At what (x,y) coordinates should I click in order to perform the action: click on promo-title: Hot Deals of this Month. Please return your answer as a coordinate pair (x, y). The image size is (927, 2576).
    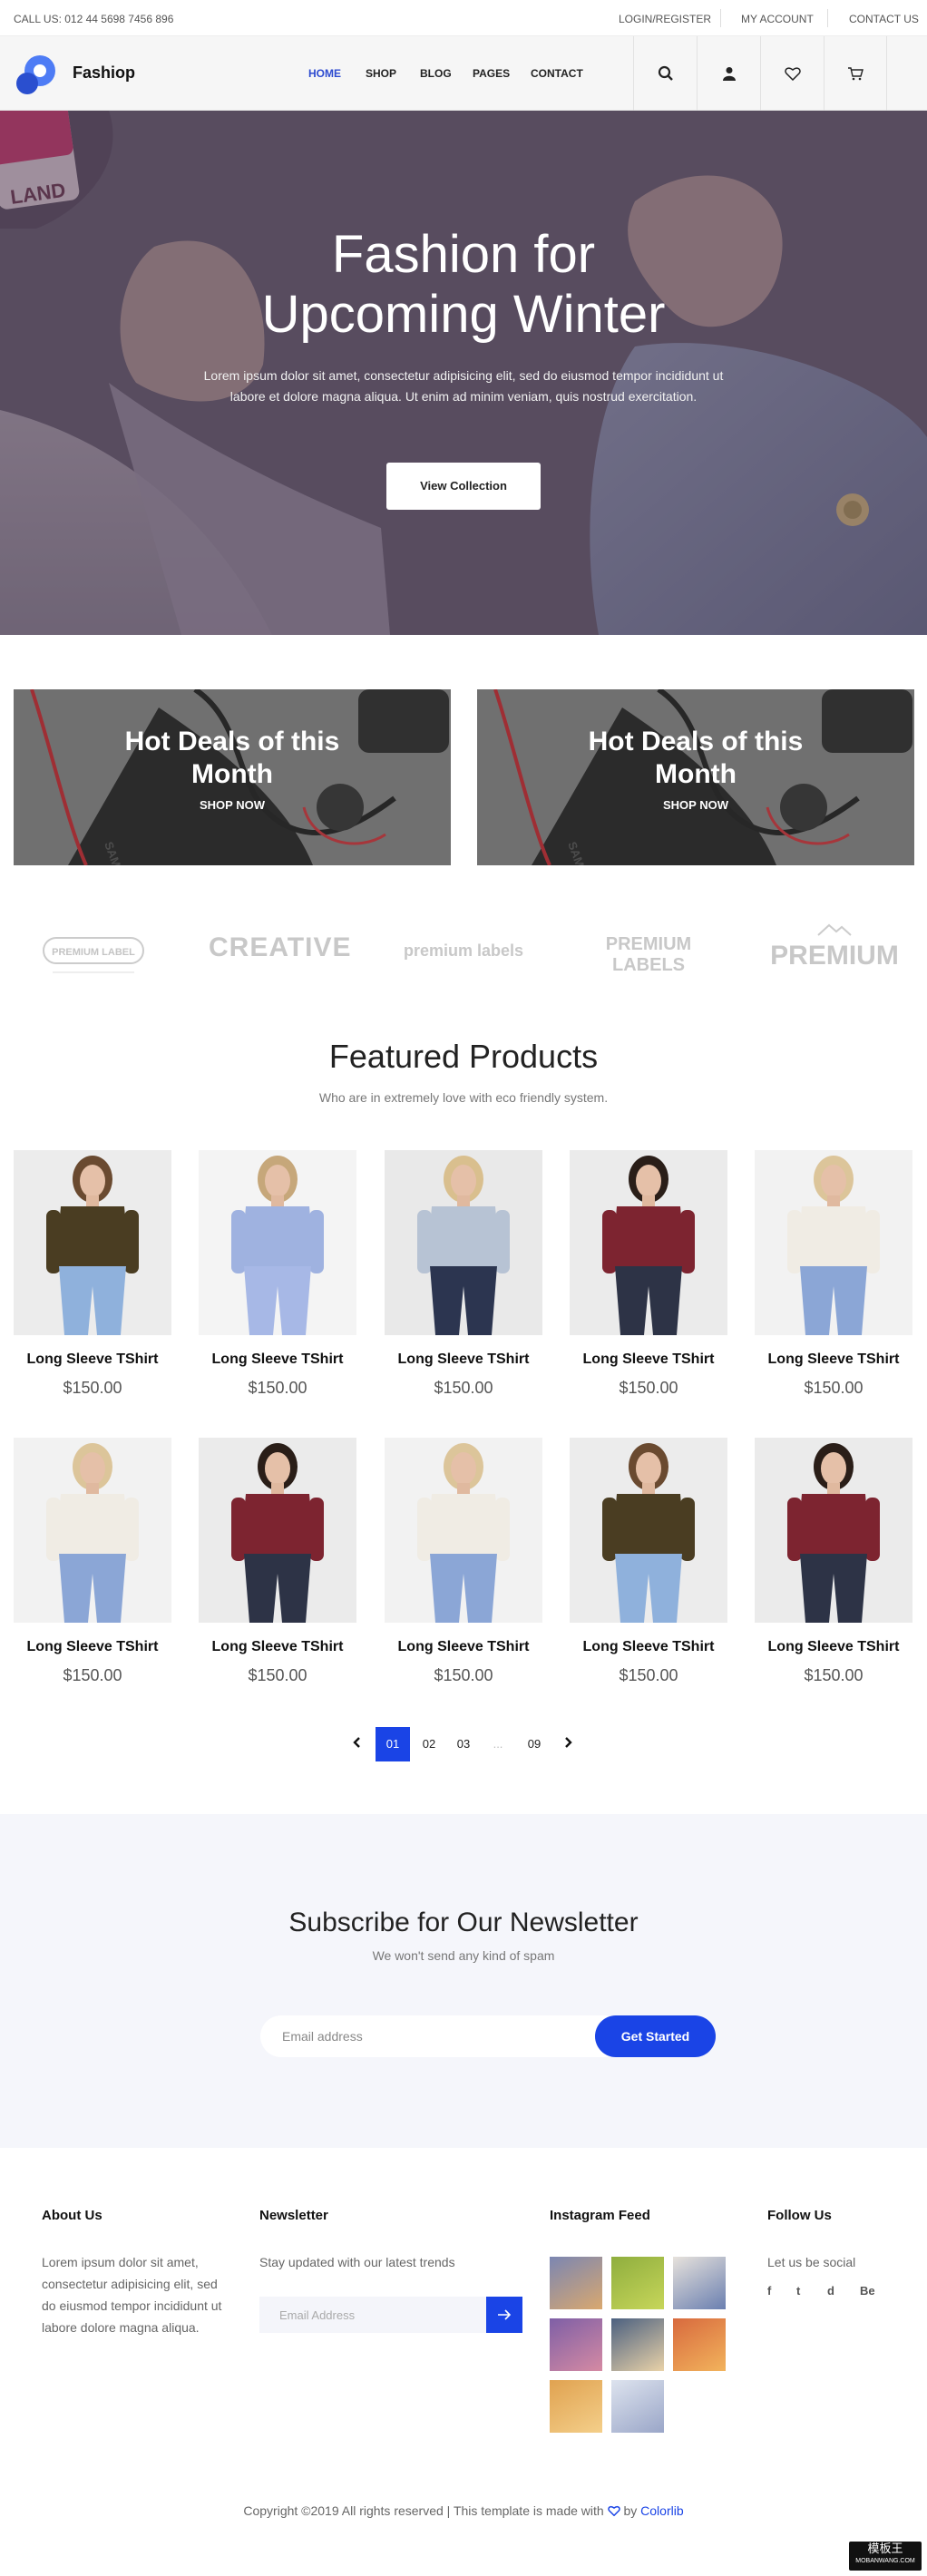
    Looking at the image, I should click on (233, 758).